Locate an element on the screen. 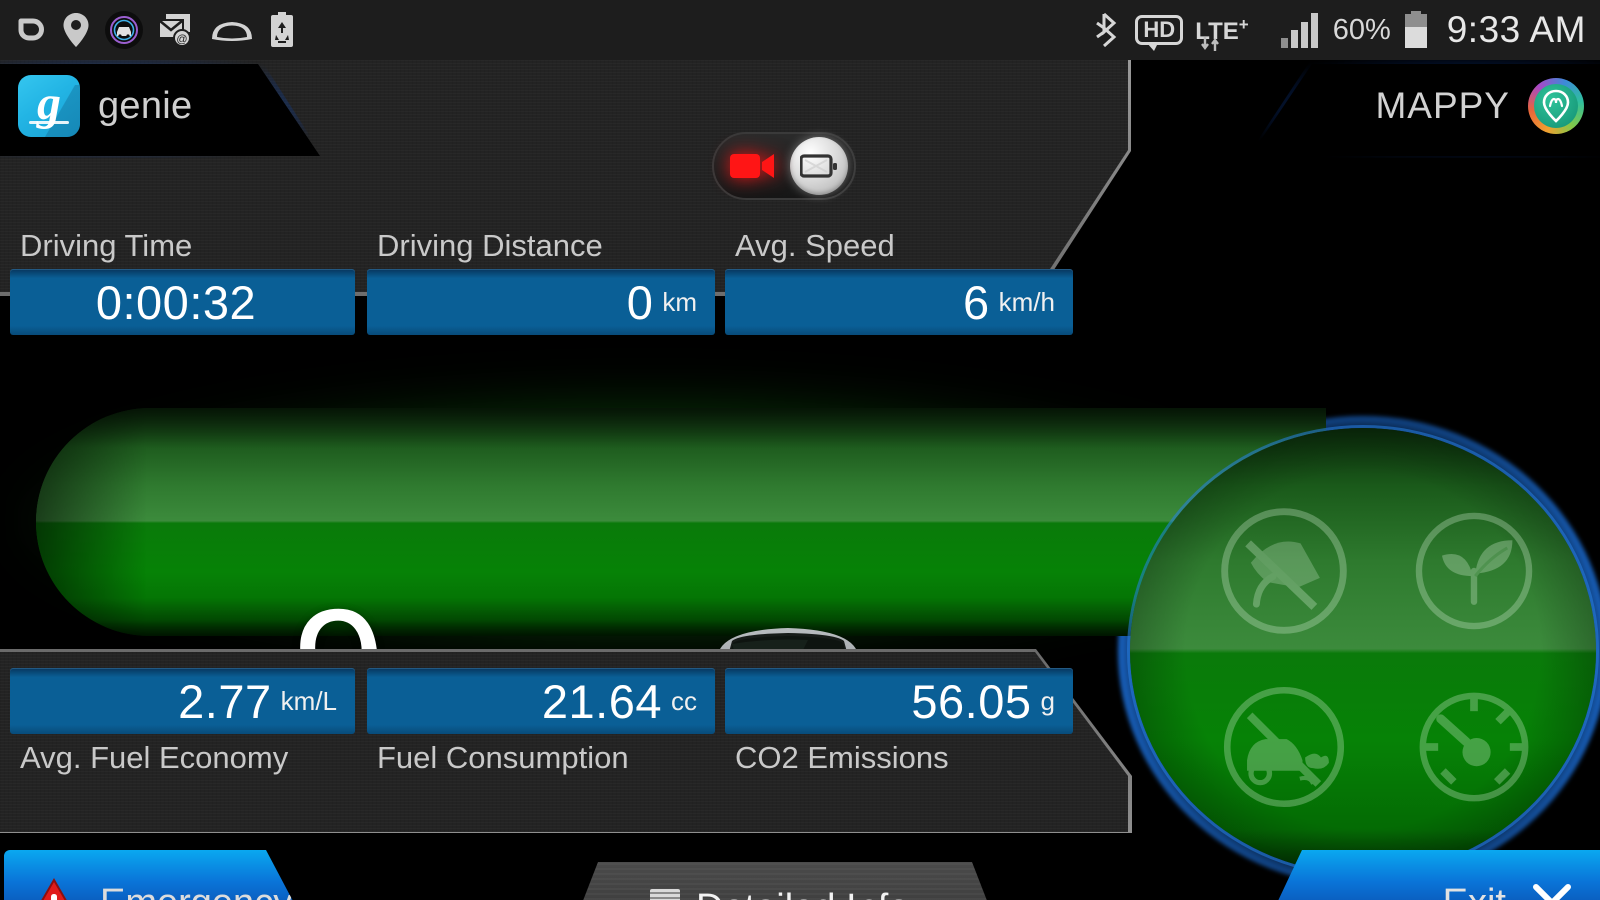  car-roof-icon is located at coordinates (232, 31).